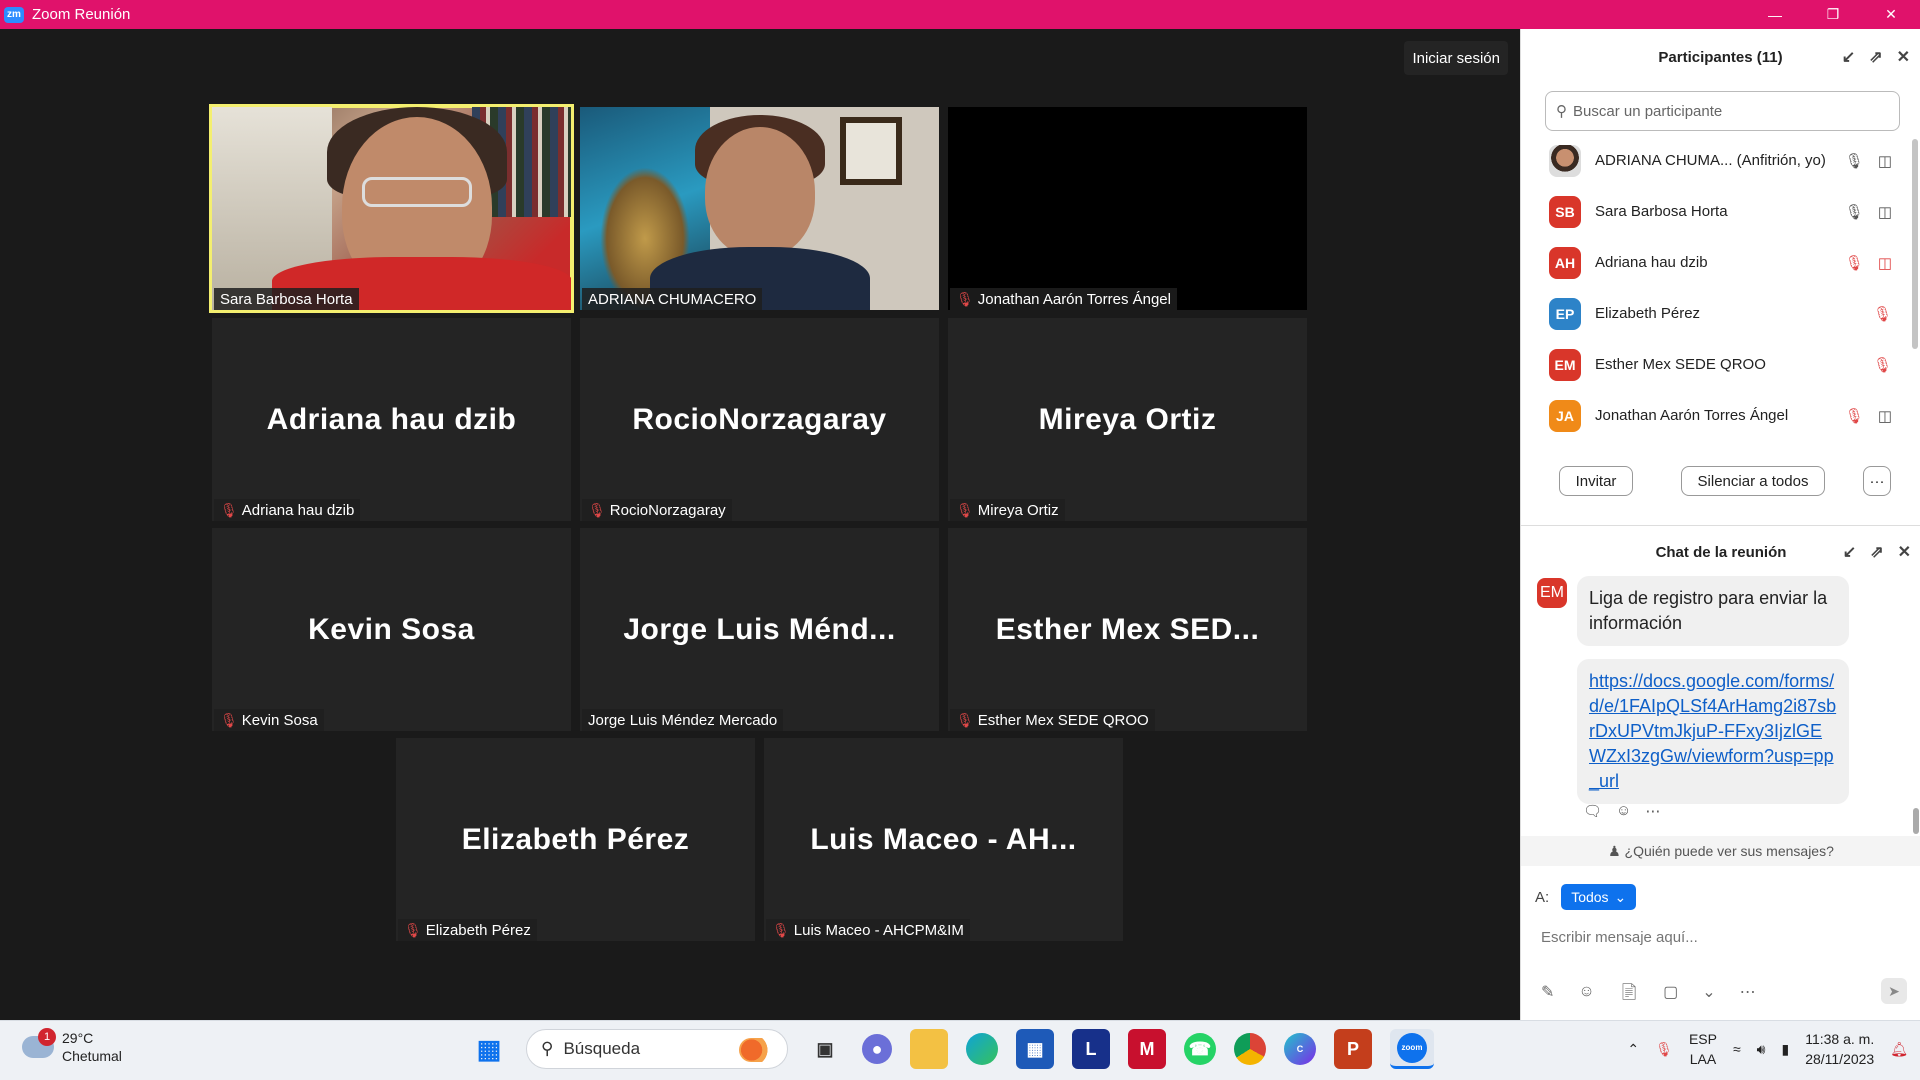 Image resolution: width=1920 pixels, height=1080 pixels. What do you see at coordinates (1721, 937) in the screenshot?
I see `chat-message-input` at bounding box center [1721, 937].